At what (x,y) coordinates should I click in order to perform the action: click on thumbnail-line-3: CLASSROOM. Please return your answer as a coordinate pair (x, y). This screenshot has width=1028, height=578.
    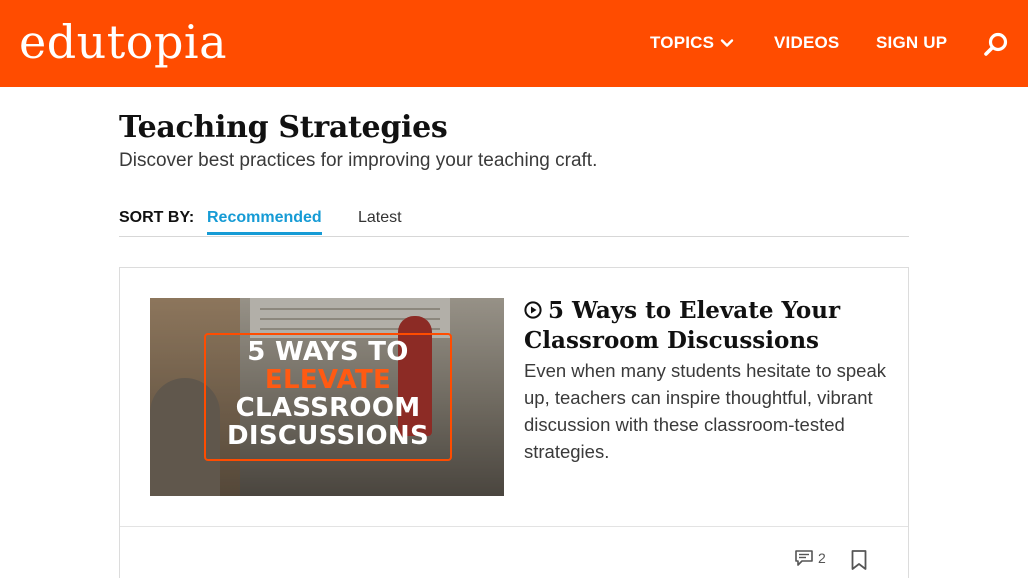
    Looking at the image, I should click on (328, 408).